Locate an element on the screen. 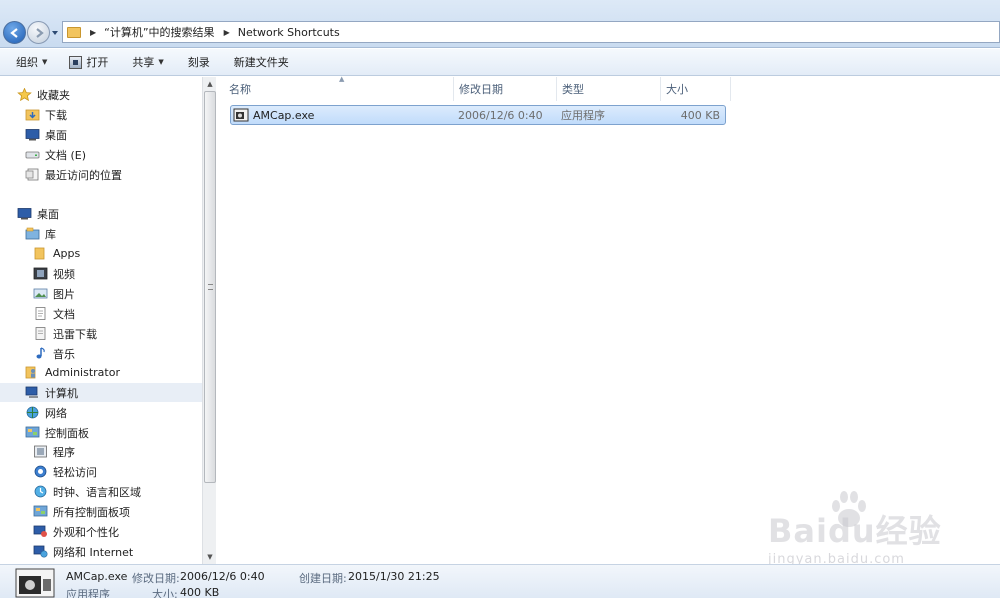 This screenshot has width=1000, height=598. back-button is located at coordinates (14, 32).